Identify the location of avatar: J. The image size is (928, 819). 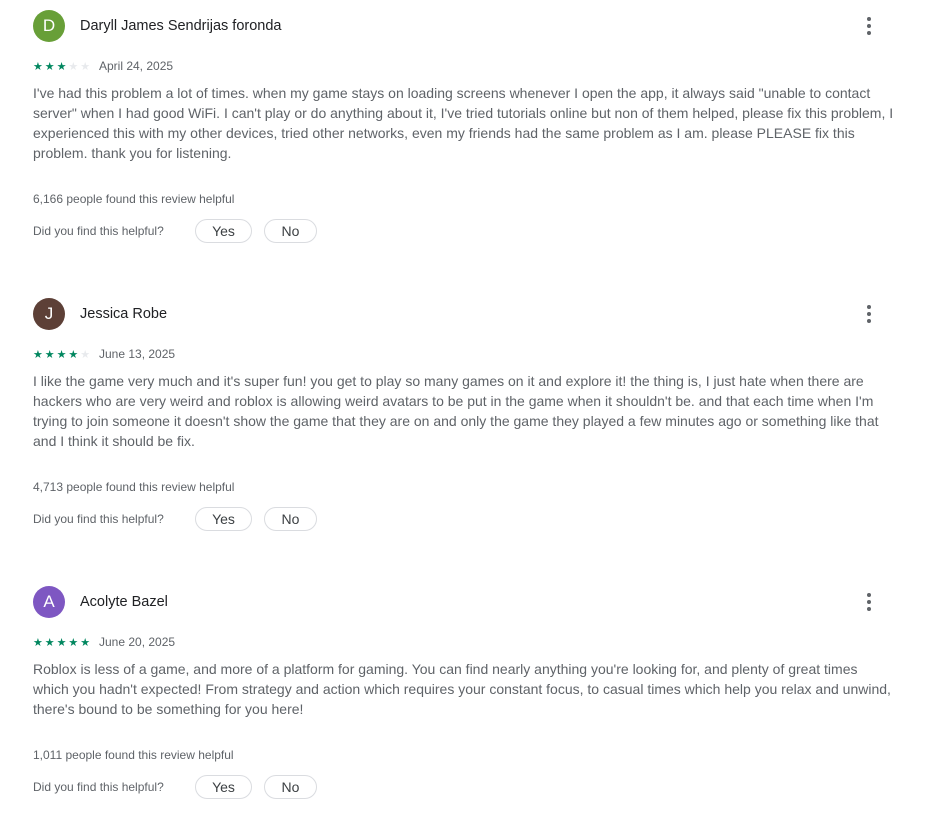
(49, 314).